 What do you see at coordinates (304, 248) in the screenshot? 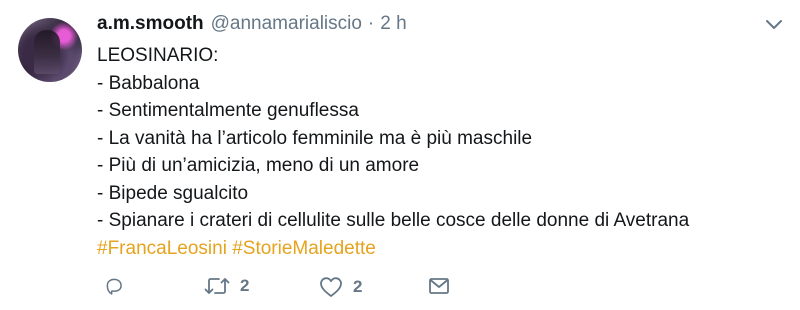
I see `hashtag-link: #StorieMaledette` at bounding box center [304, 248].